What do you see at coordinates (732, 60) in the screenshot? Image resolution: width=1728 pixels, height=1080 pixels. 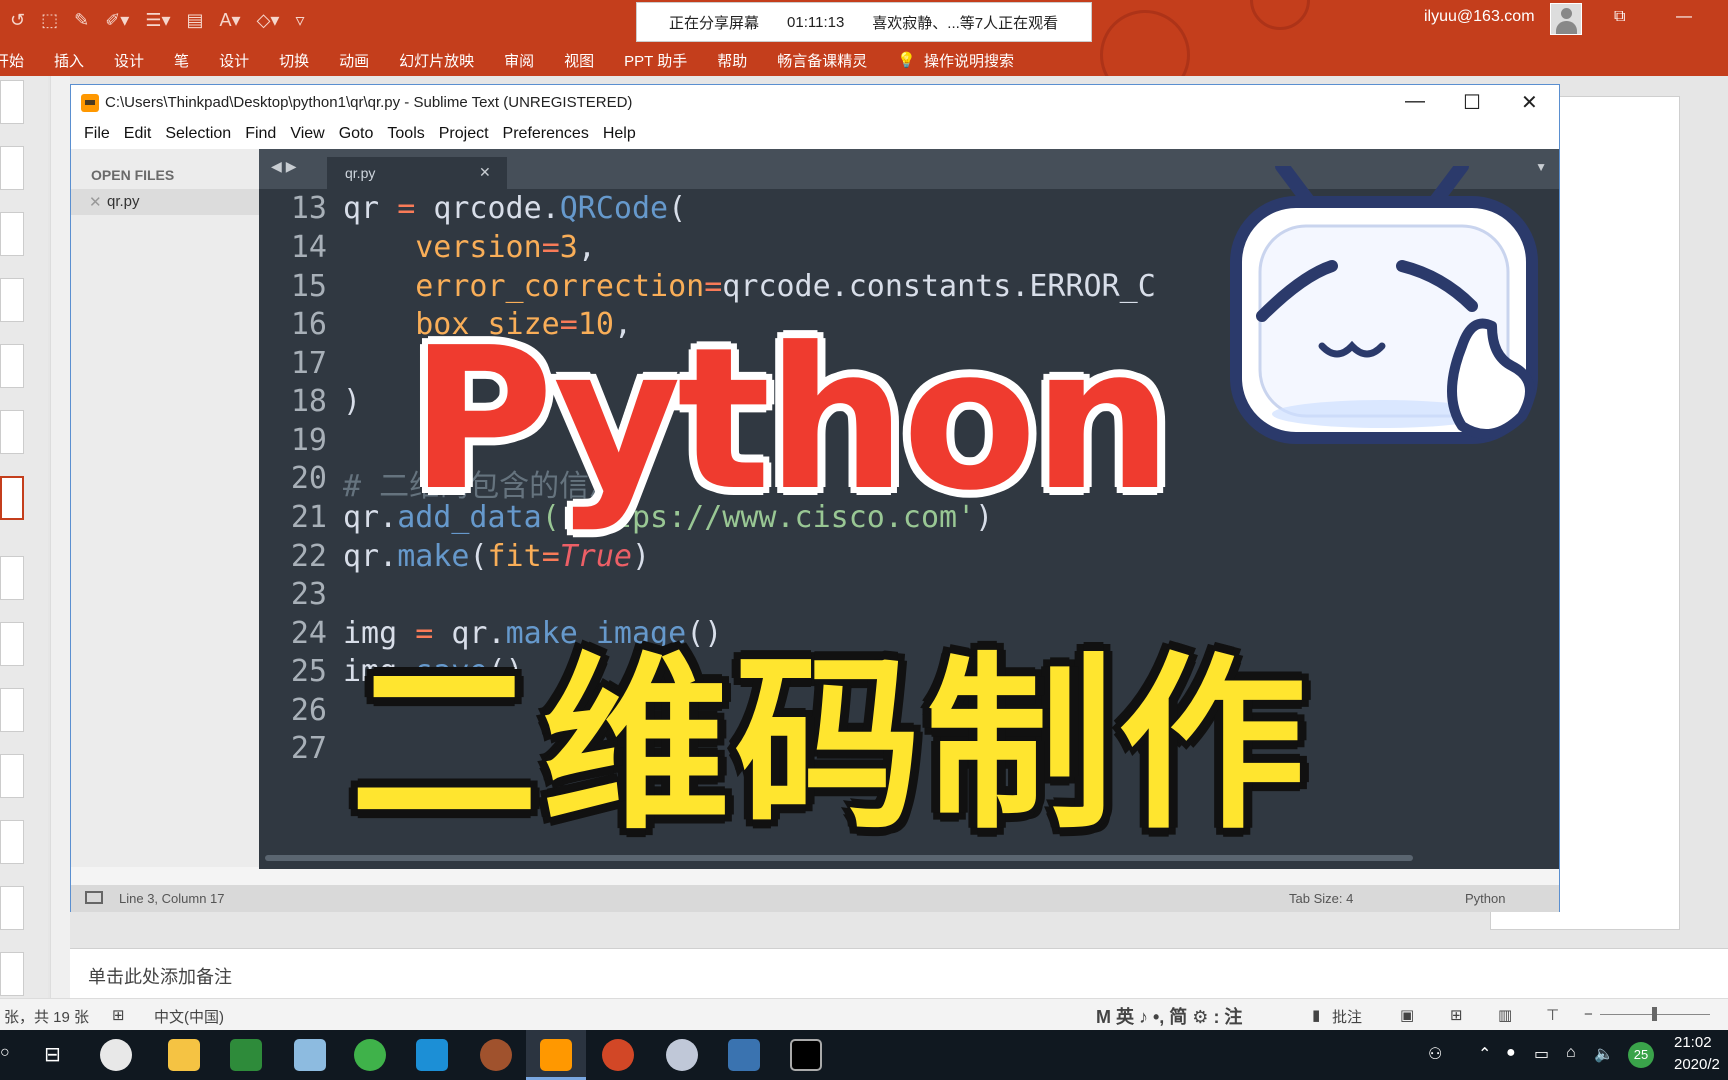 I see `tab-help: 帮助` at bounding box center [732, 60].